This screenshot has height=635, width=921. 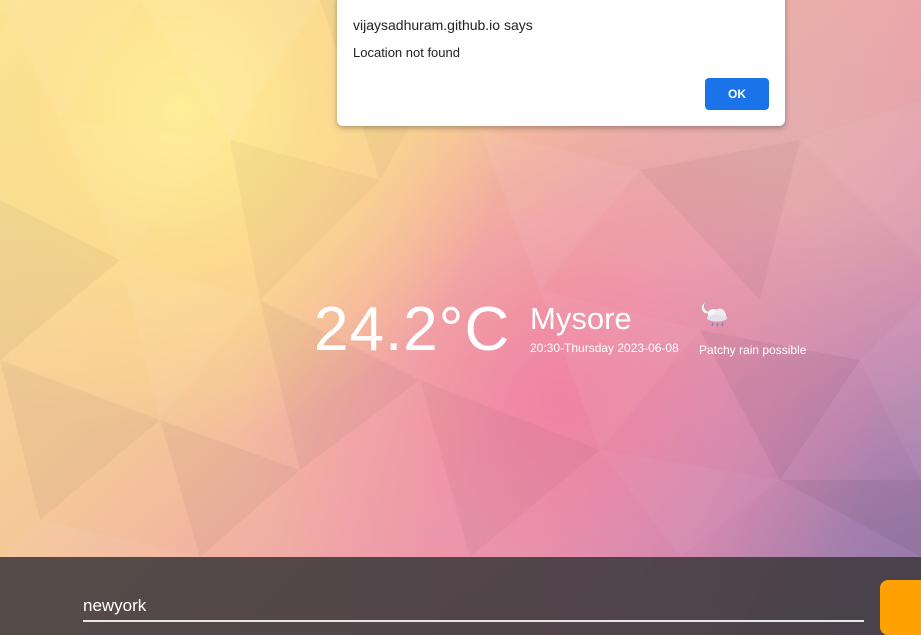 I want to click on ok-button: OK, so click(x=737, y=94).